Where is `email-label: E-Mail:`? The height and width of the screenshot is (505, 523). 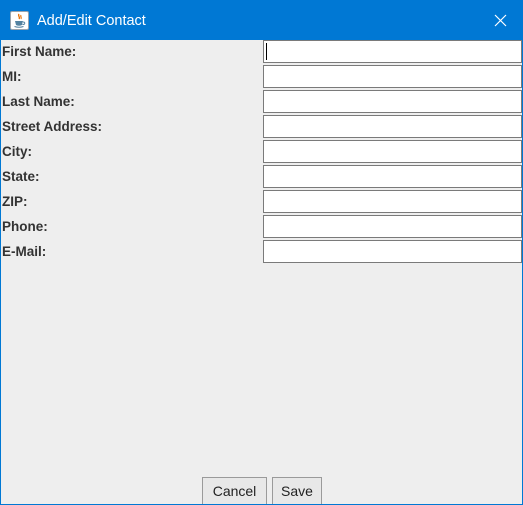 email-label: E-Mail: is located at coordinates (24, 251).